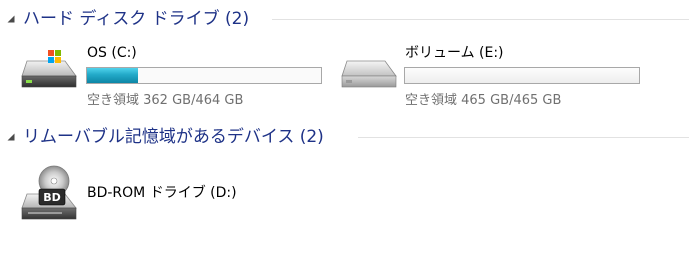 This screenshot has height=264, width=689. I want to click on drive-name: OS (C:), so click(112, 53).